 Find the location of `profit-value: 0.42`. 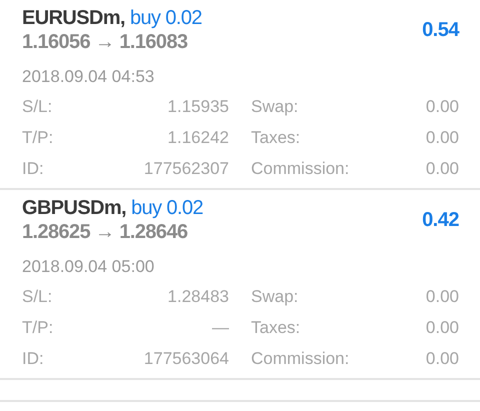

profit-value: 0.42 is located at coordinates (440, 220).